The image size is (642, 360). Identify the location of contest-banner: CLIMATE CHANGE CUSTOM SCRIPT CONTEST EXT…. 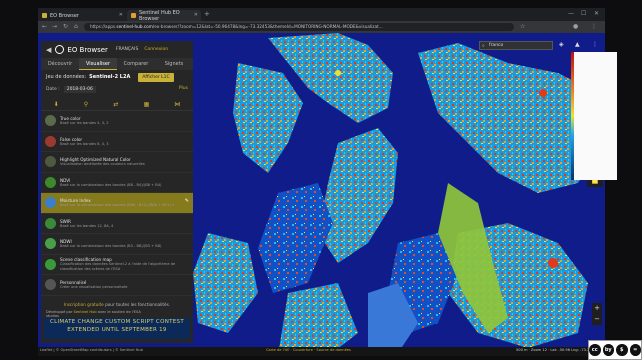
(117, 328).